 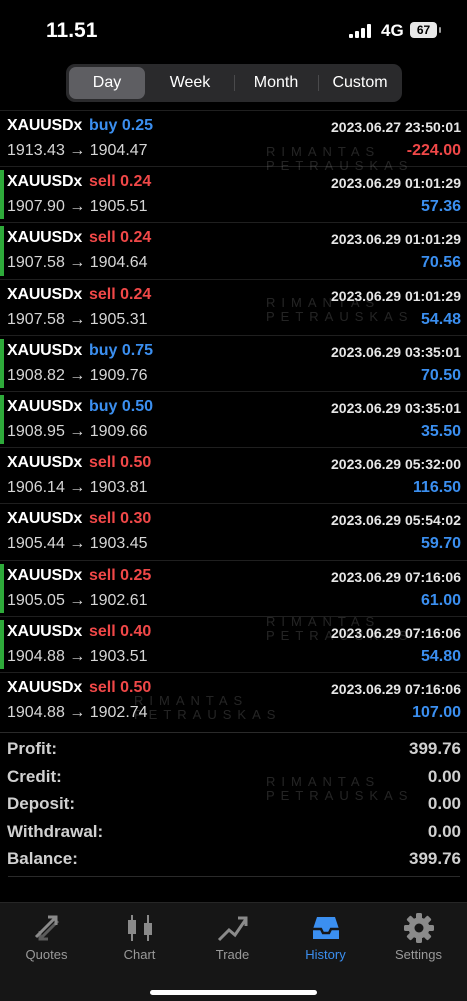 I want to click on summary-row-deposit: Deposit: 0.00, so click(x=233, y=802).